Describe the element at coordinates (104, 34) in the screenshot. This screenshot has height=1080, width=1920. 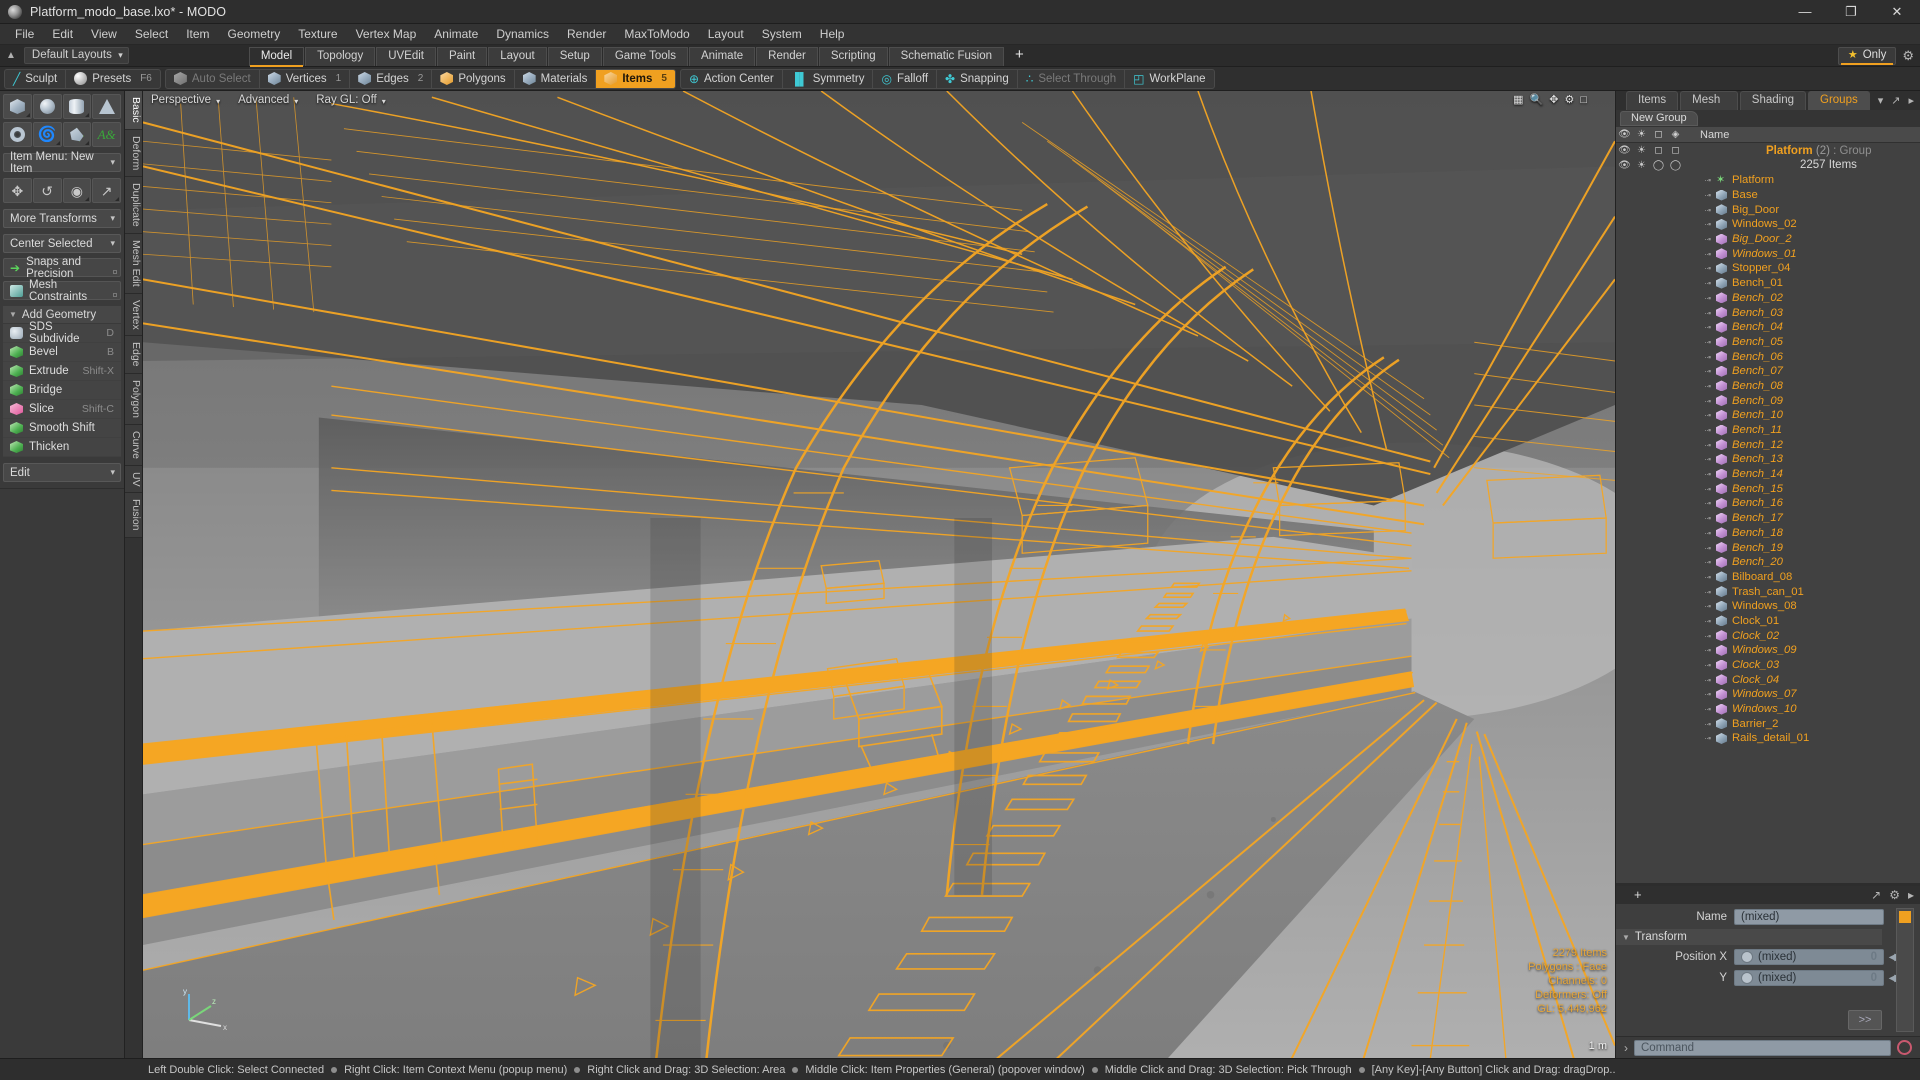
I see `menu-item-view: View` at that location.